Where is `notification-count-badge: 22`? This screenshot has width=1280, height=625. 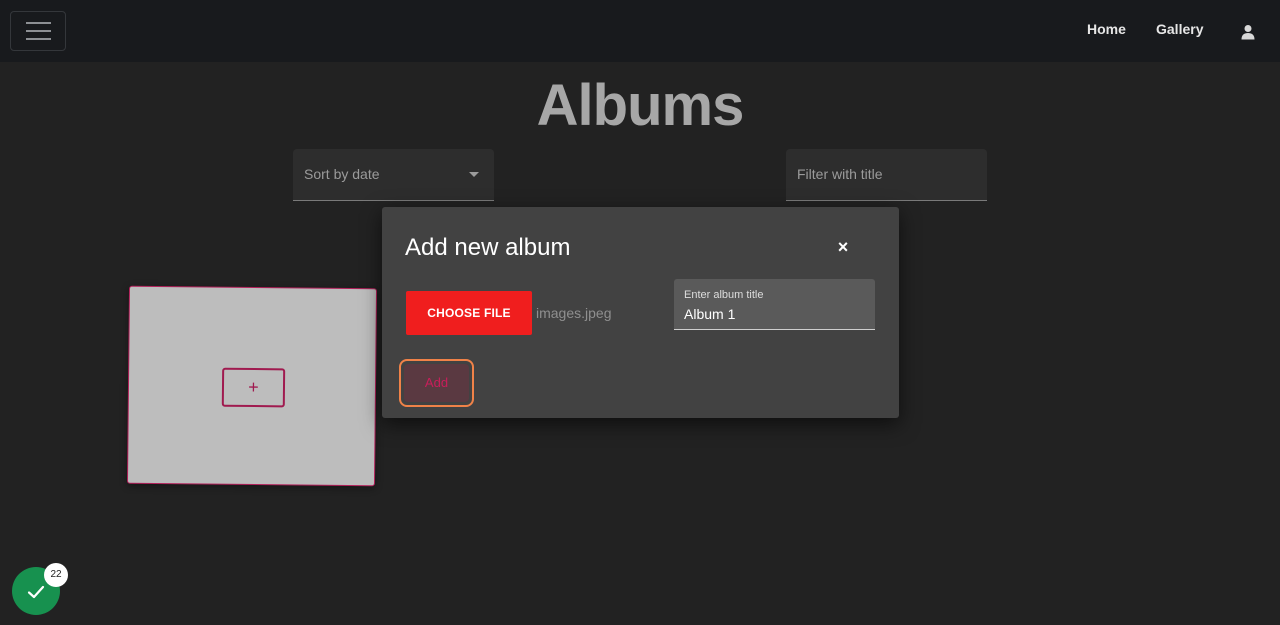
notification-count-badge: 22 is located at coordinates (56, 575).